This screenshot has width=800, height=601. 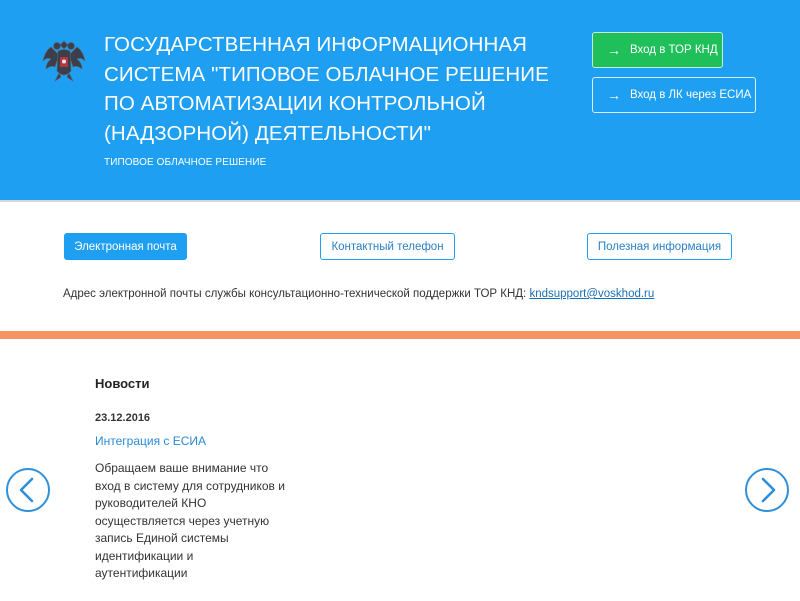 What do you see at coordinates (691, 95) in the screenshot?
I see `login-esia-label: Вход в ЛК через ЕСИА` at bounding box center [691, 95].